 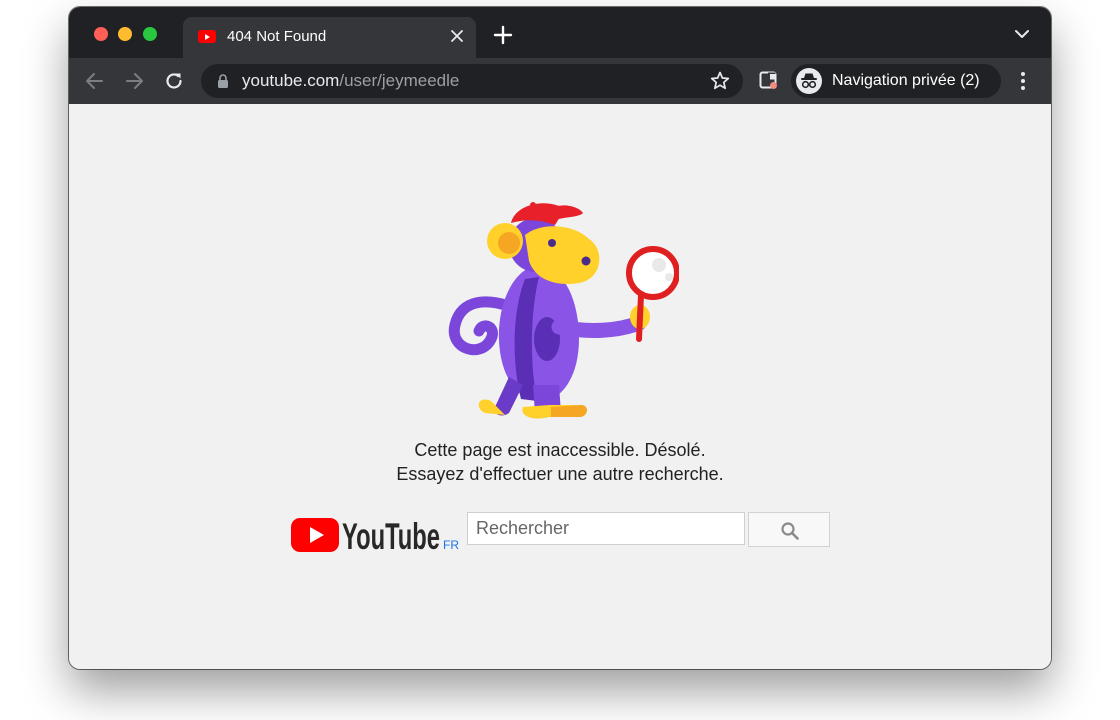 I want to click on incognito-profile-button: Navigation privée (2), so click(x=896, y=81).